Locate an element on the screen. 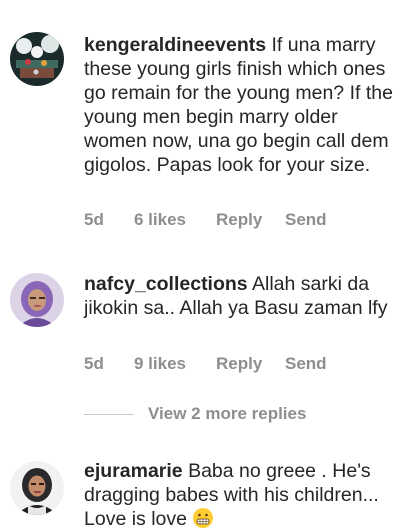  view-more-replies-button: View 2 more replies is located at coordinates (227, 414).